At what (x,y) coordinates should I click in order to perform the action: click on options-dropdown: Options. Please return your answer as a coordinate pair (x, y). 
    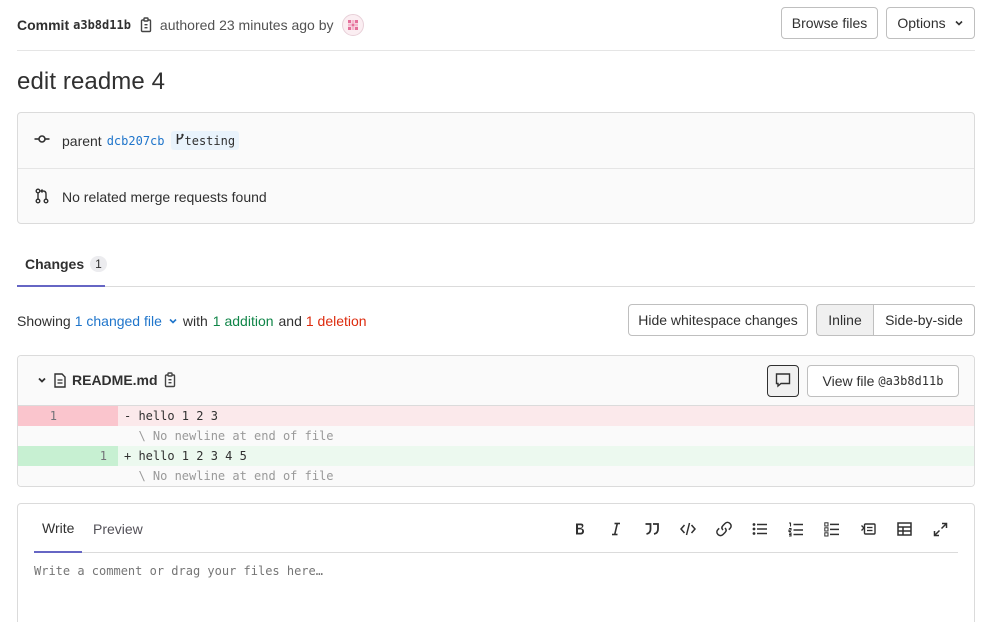
    Looking at the image, I should click on (930, 23).